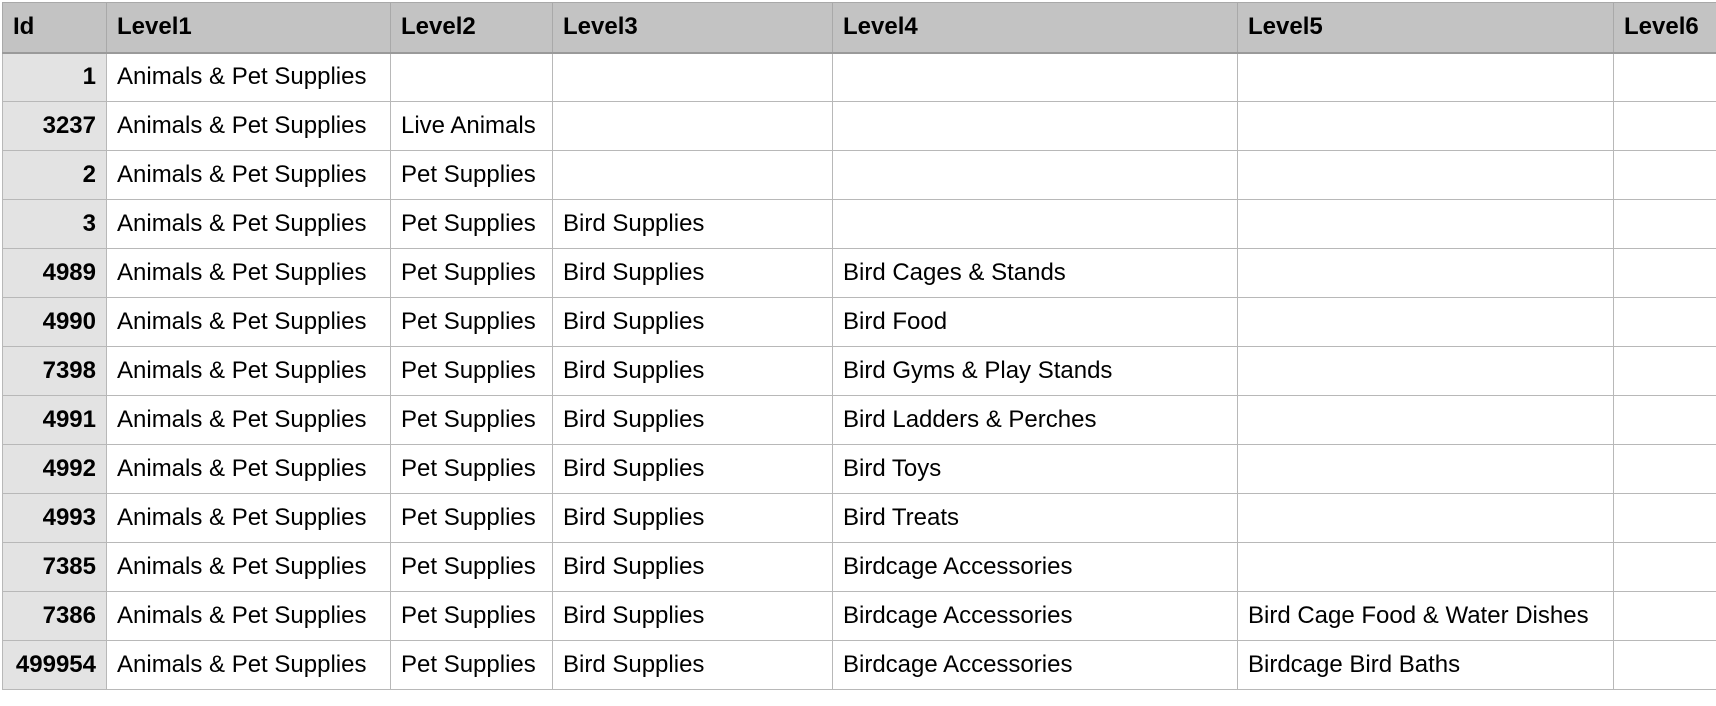 This screenshot has height=706, width=1716. I want to click on row-id-cell: 3, so click(54, 224).